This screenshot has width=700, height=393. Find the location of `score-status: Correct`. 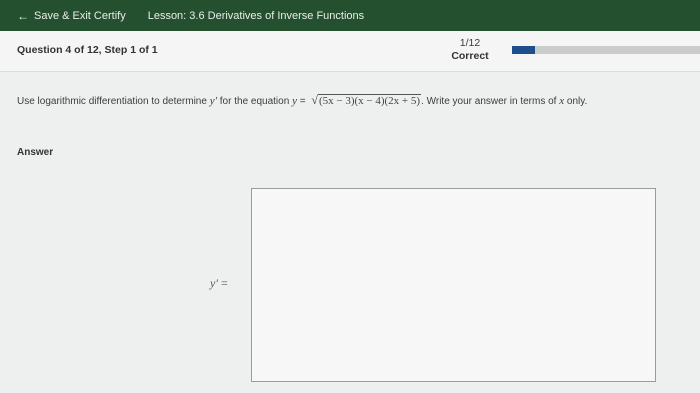

score-status: Correct is located at coordinates (470, 56).